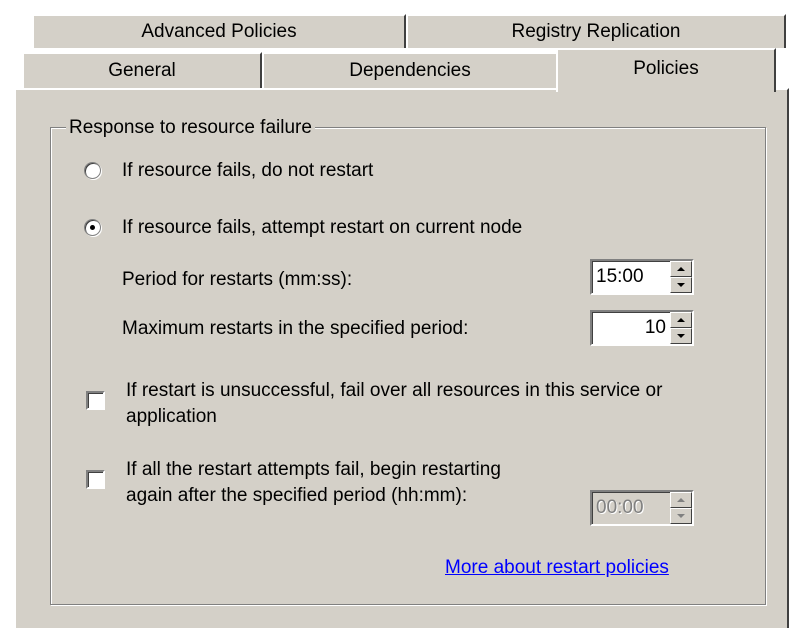 Image resolution: width=800 pixels, height=628 pixels. What do you see at coordinates (95, 479) in the screenshot?
I see `restart-again-checkbox` at bounding box center [95, 479].